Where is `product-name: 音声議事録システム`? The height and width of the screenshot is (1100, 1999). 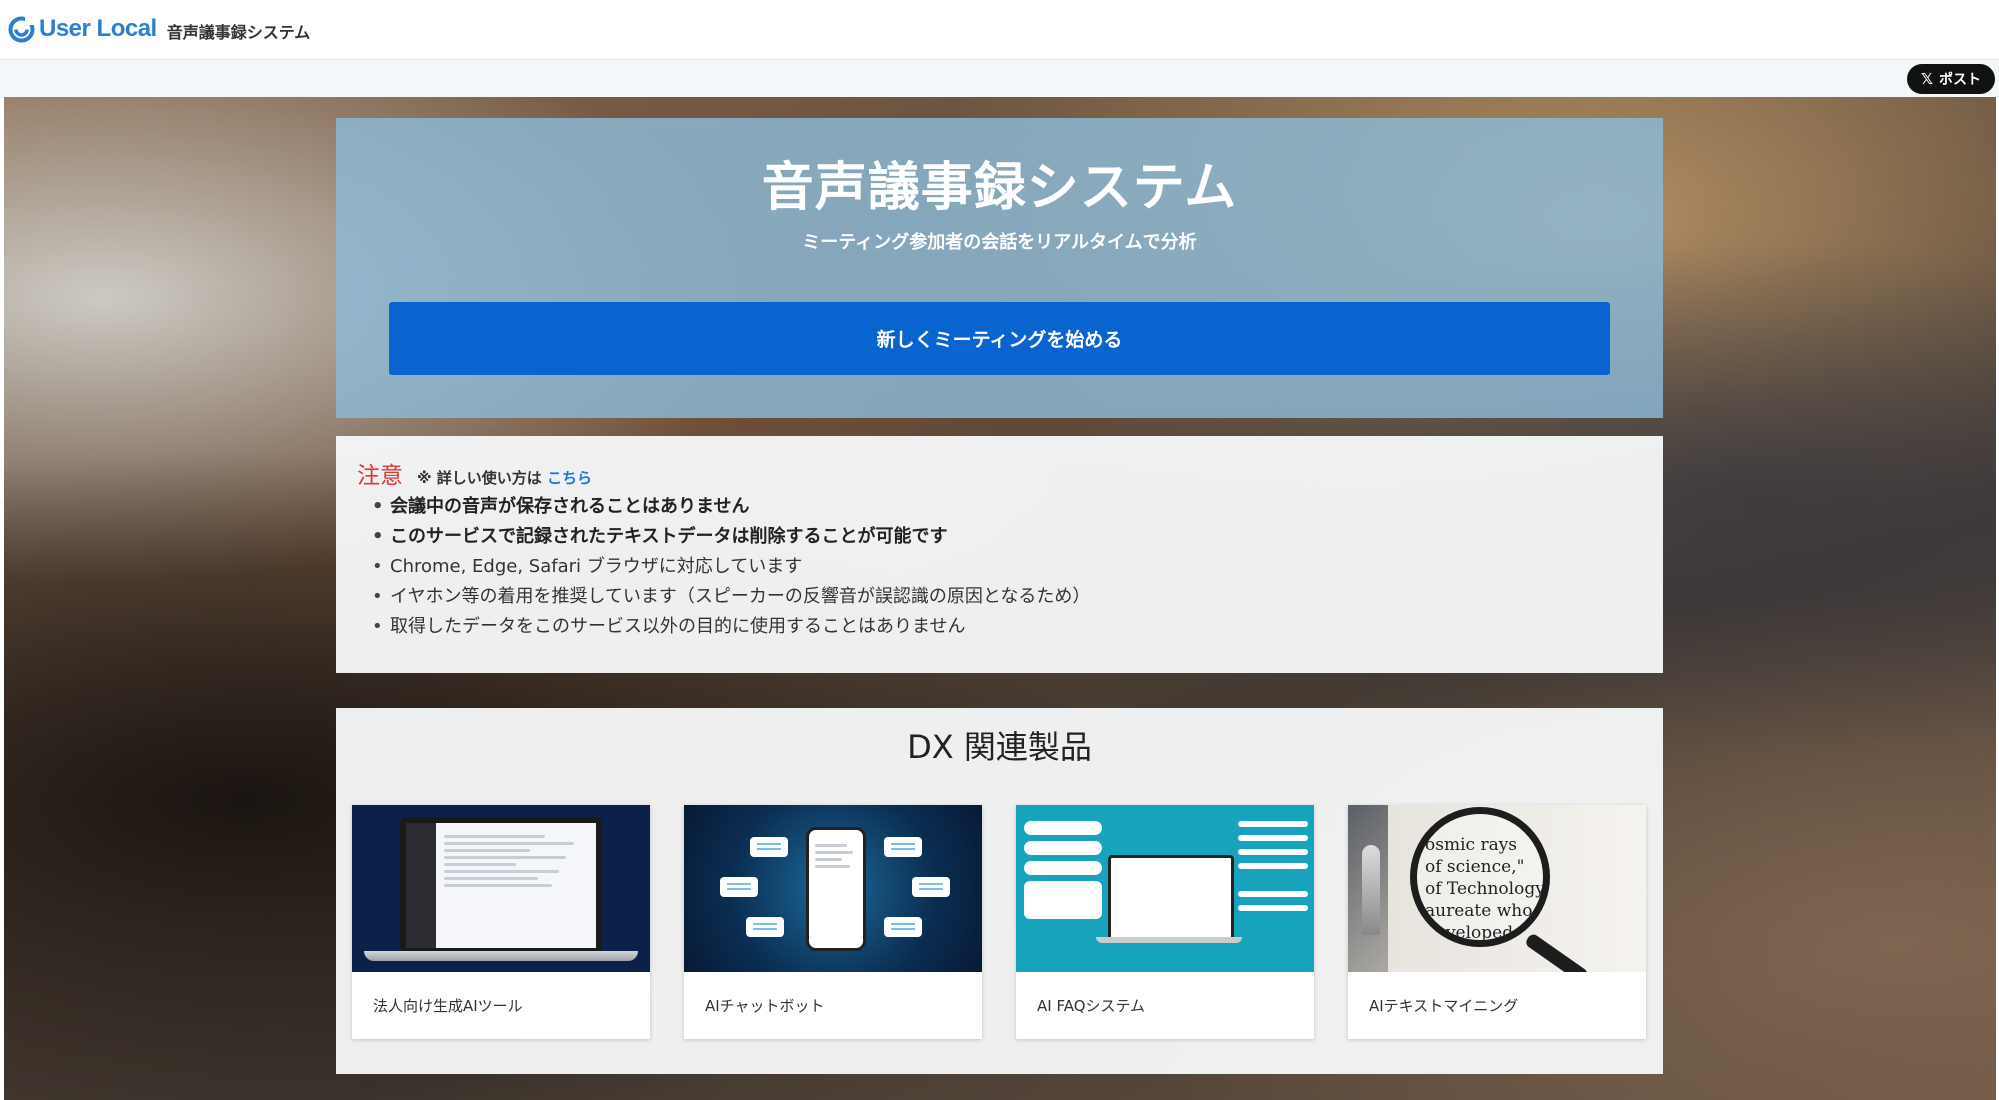 product-name: 音声議事録システム is located at coordinates (238, 32).